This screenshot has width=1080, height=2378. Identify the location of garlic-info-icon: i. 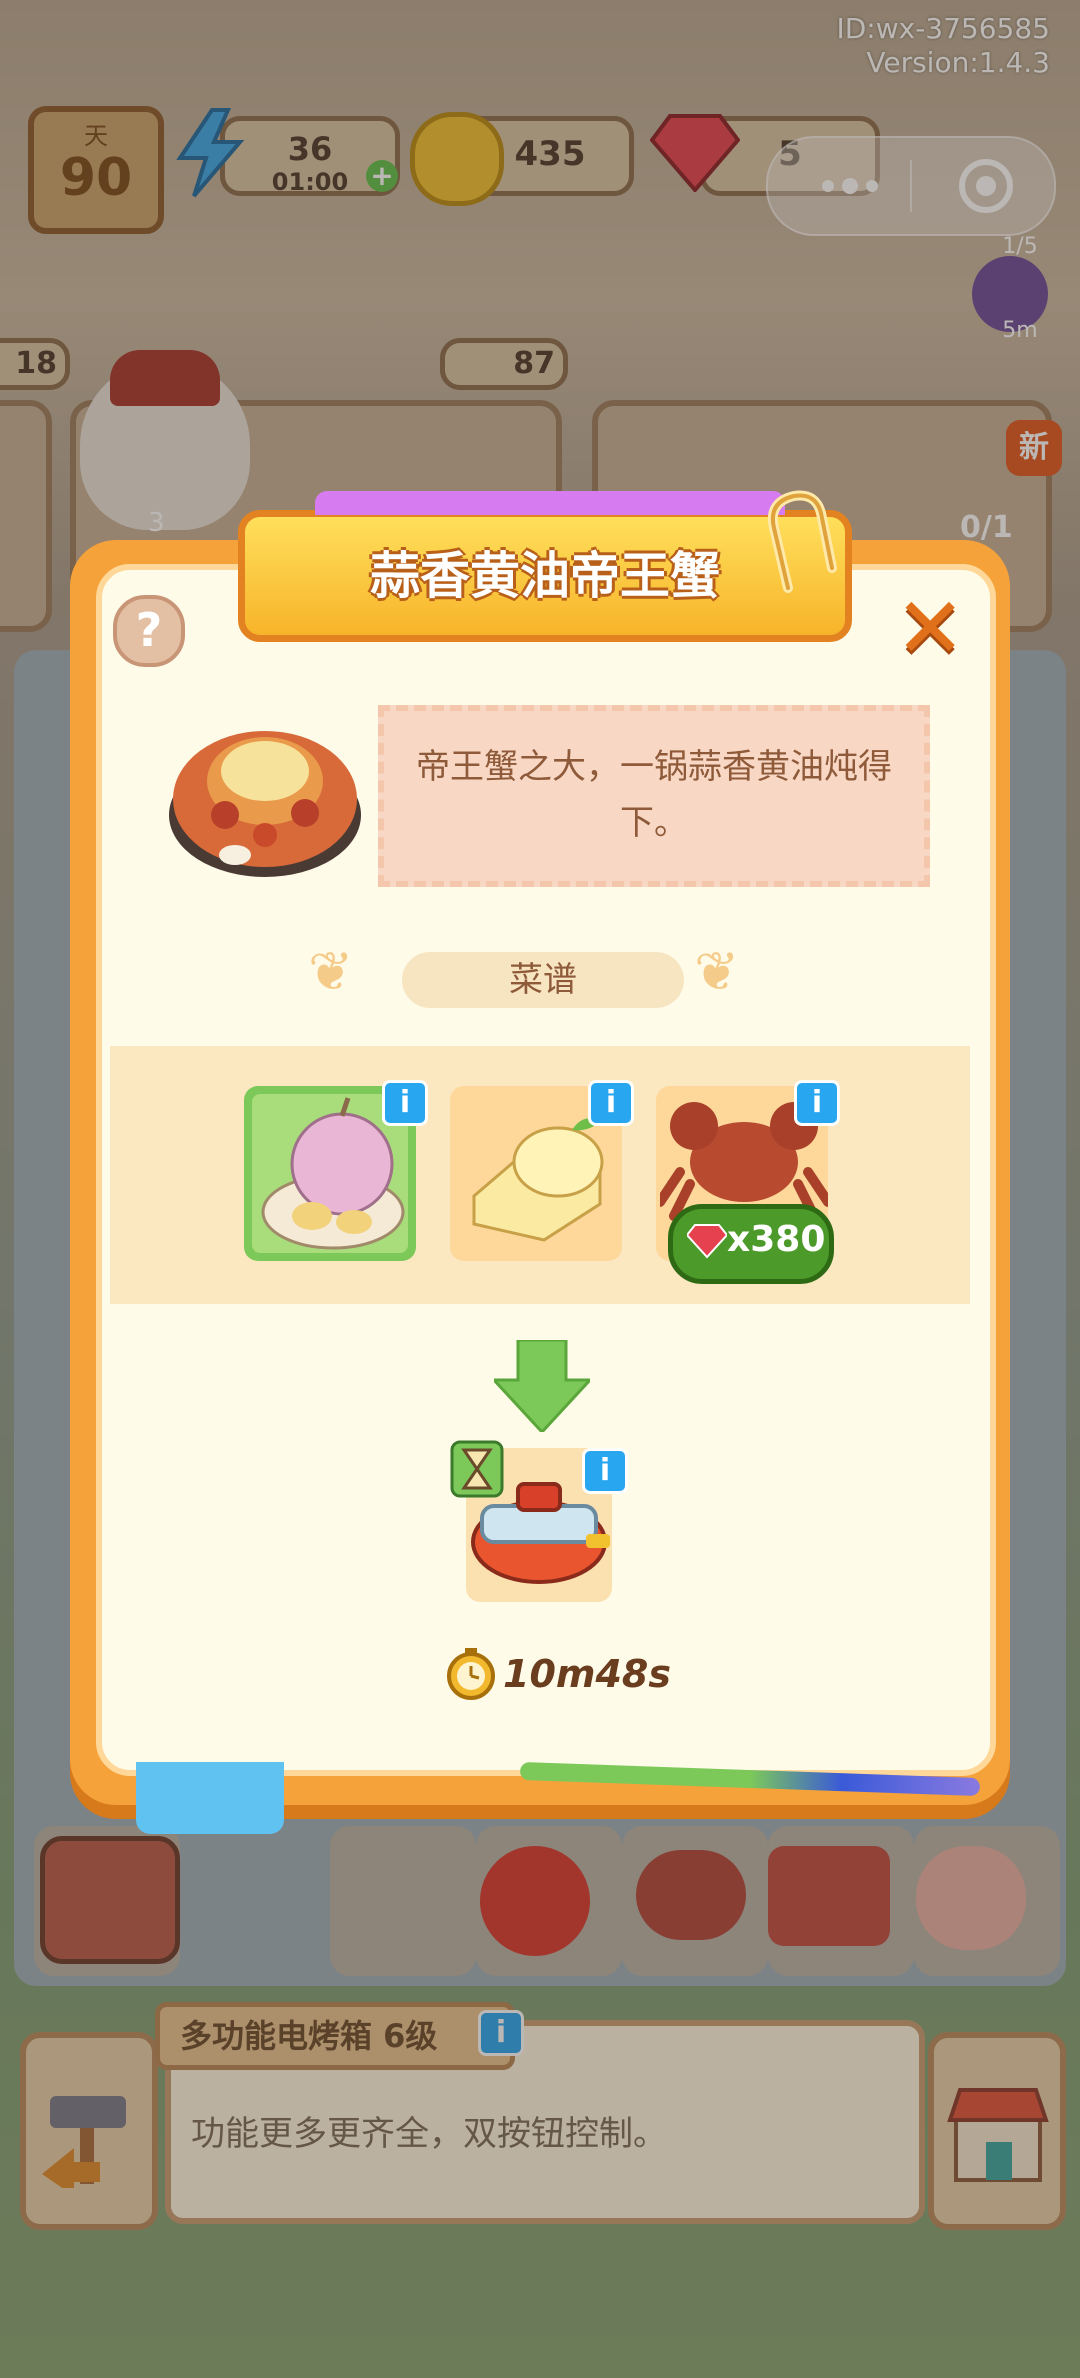
(405, 1103).